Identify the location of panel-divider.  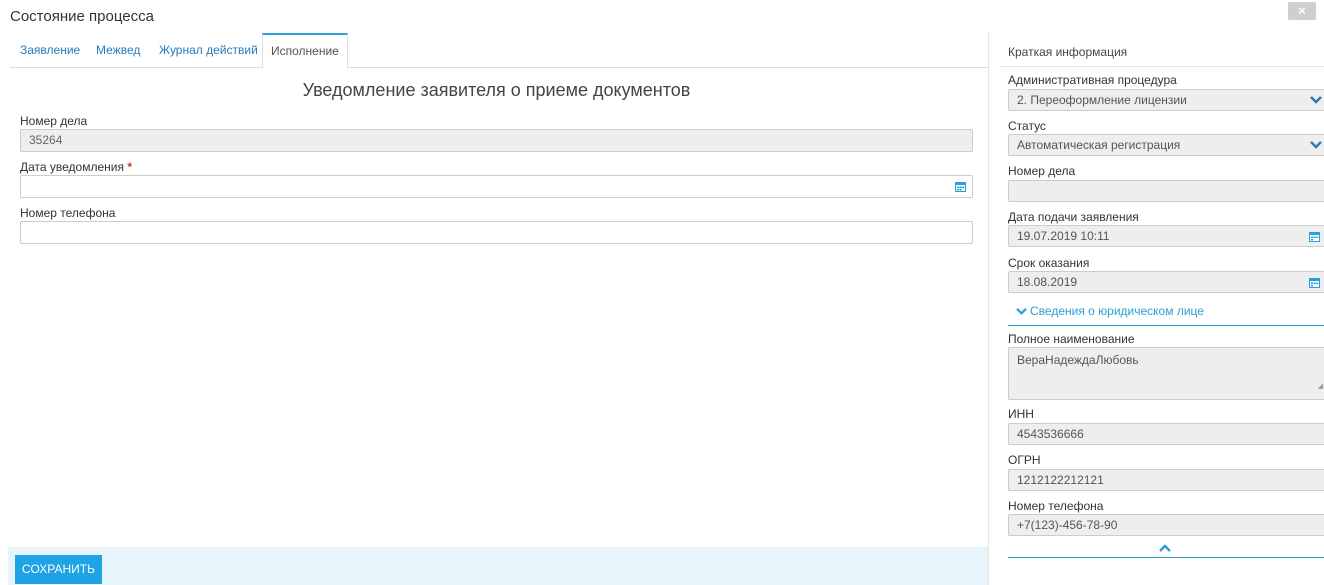
(988, 308).